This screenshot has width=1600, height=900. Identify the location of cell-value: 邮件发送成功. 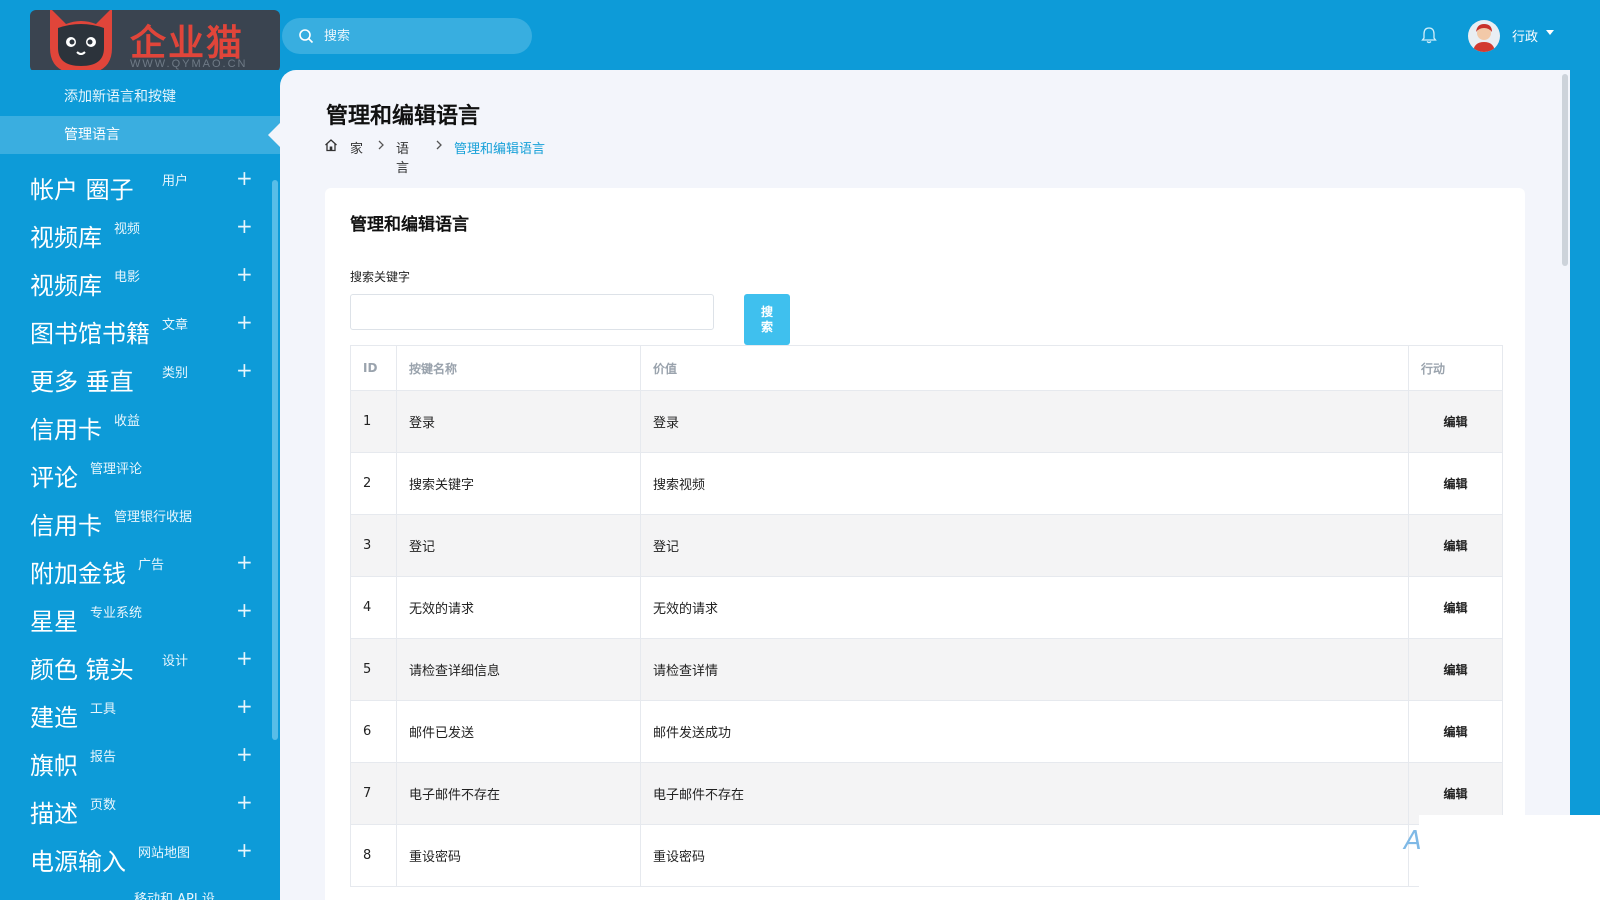
(1024, 731).